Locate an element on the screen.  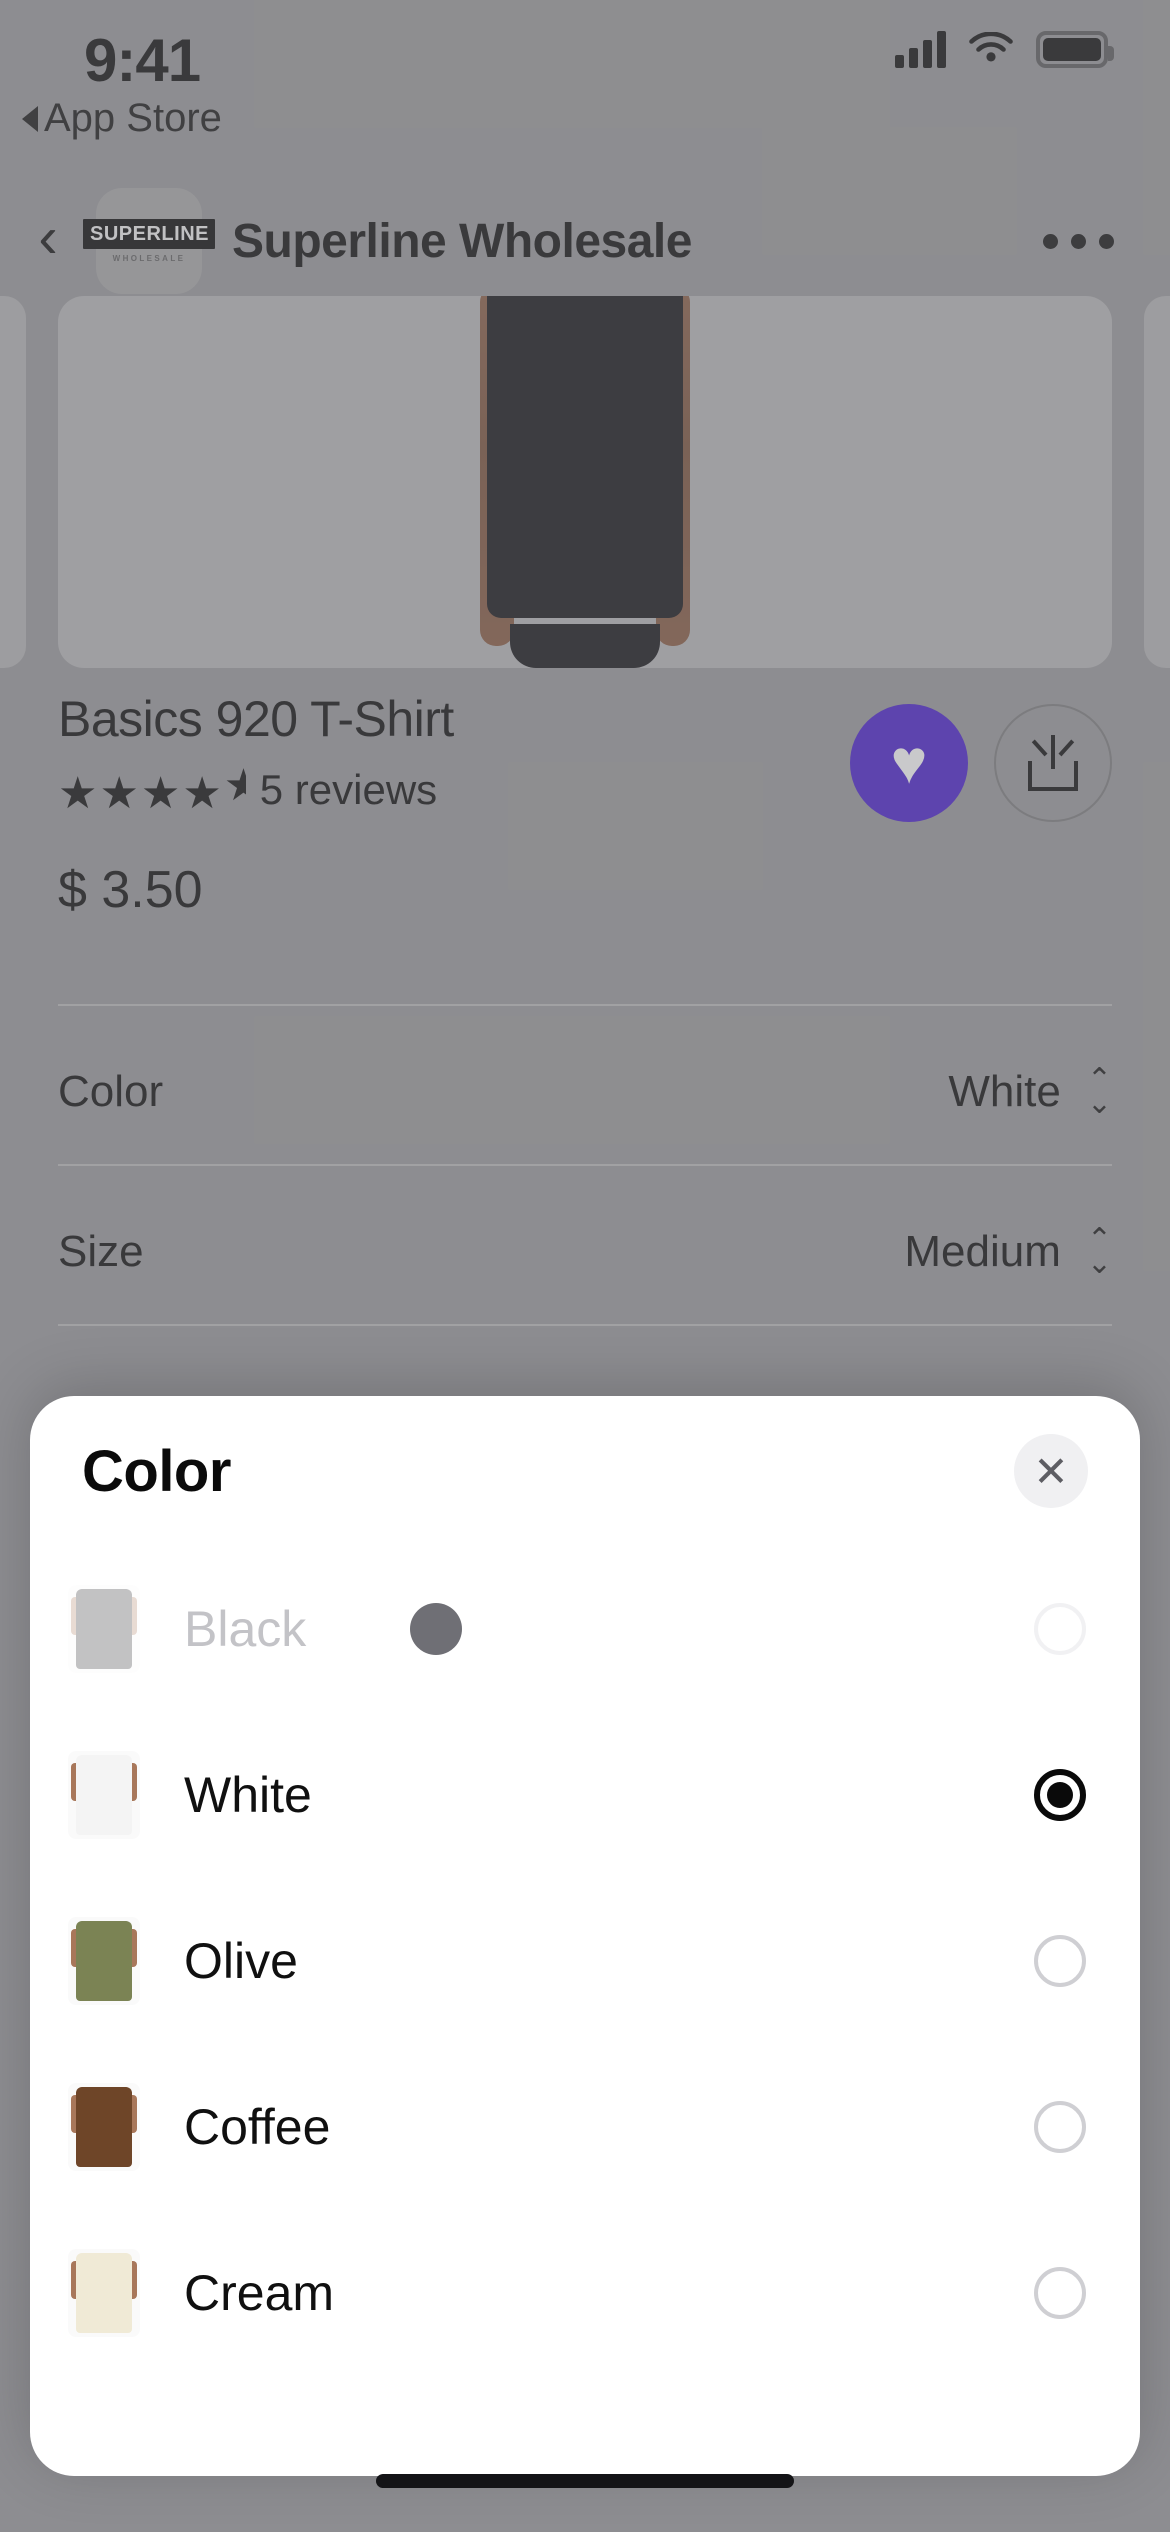
back-button: ‹ is located at coordinates (48, 241).